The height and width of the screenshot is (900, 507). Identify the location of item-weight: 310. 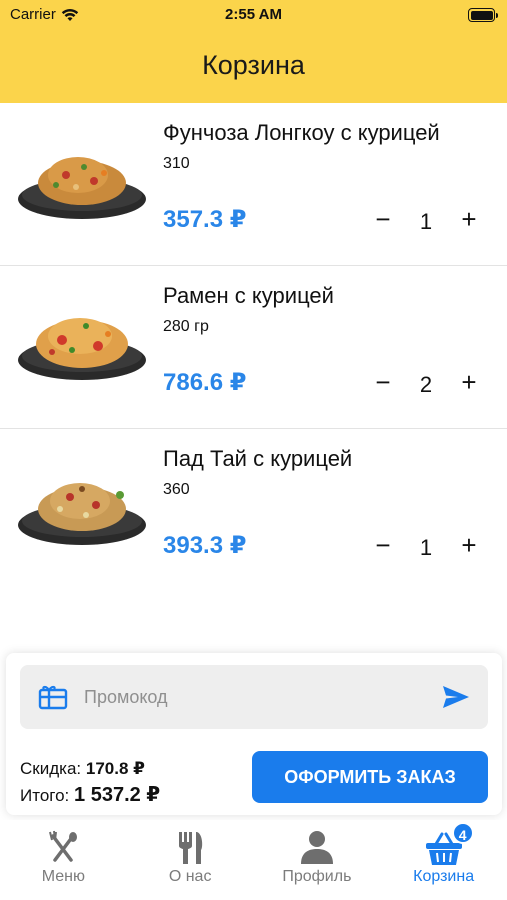
(176, 163).